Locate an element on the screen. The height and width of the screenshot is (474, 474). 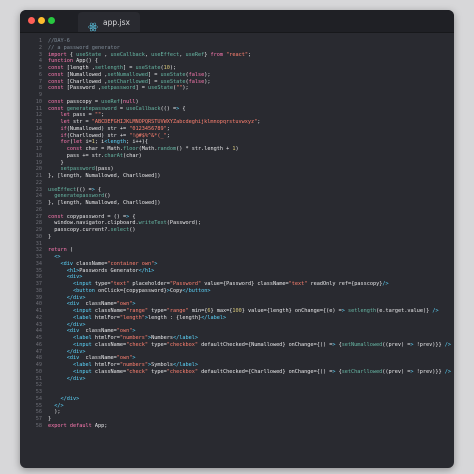
code-line: 44 <div className="own"> is located at coordinates (237, 331).